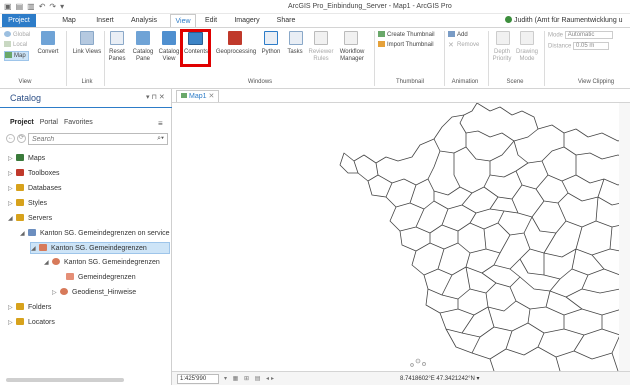 The width and height of the screenshot is (630, 385). What do you see at coordinates (86, 107) in the screenshot?
I see `catalog-title-underline` at bounding box center [86, 107].